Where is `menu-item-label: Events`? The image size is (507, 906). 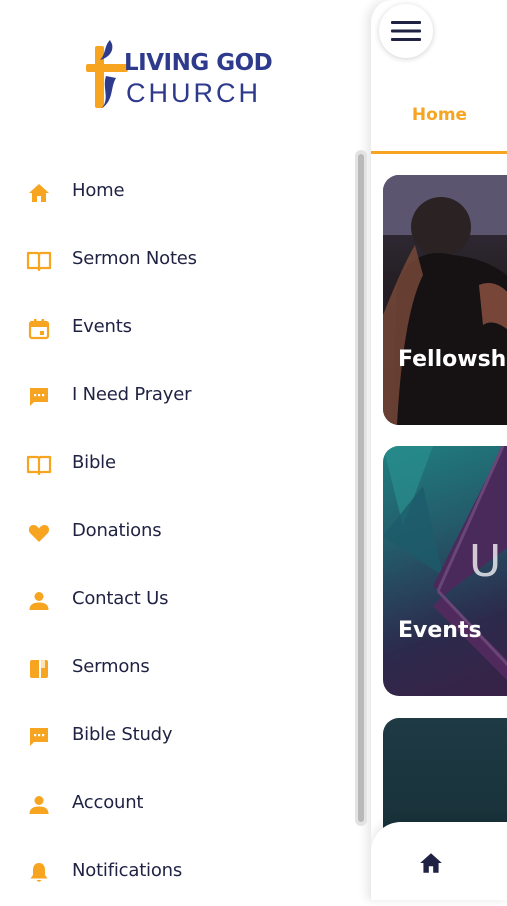 menu-item-label: Events is located at coordinates (102, 326).